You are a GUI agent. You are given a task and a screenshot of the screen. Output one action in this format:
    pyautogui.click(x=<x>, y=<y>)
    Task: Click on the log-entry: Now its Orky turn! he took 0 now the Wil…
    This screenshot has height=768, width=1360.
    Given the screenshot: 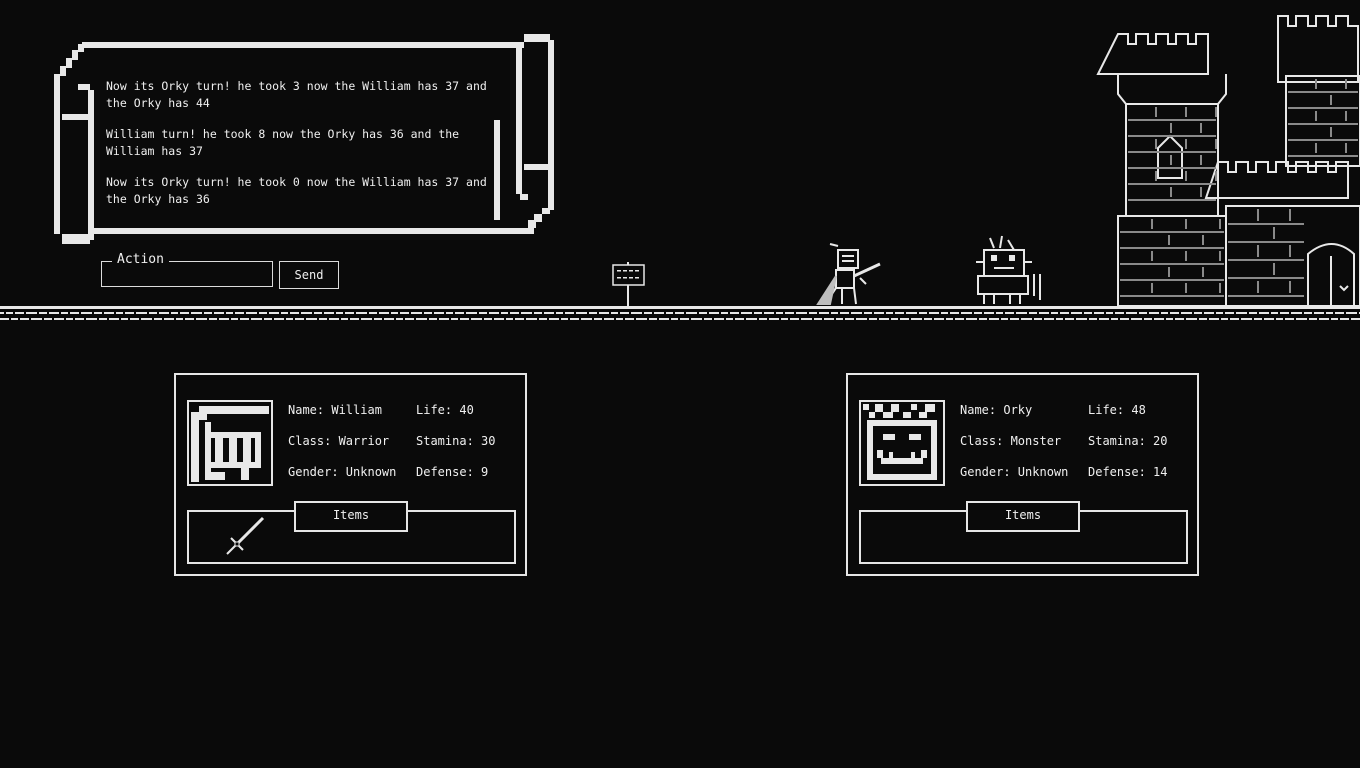 What is the action you would take?
    pyautogui.click(x=296, y=190)
    